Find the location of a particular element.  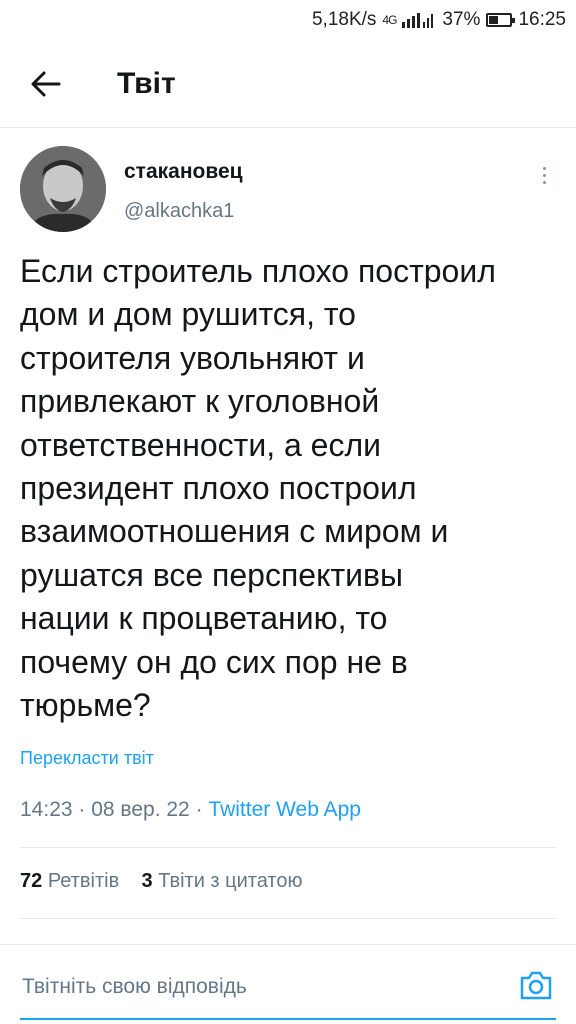

battery-fill is located at coordinates (493, 20).